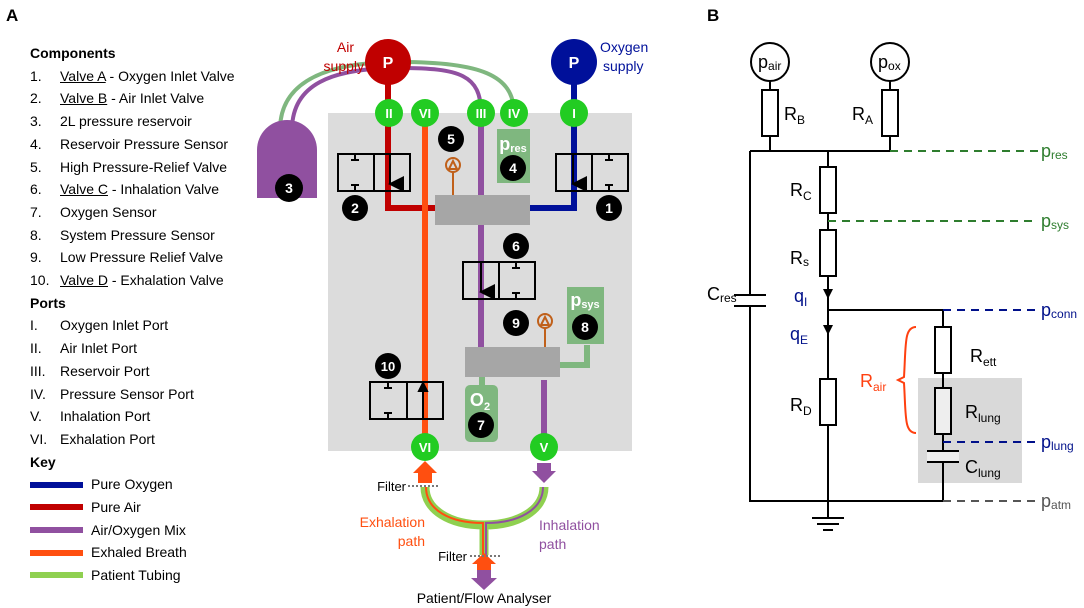 The height and width of the screenshot is (608, 1084). I want to click on inhalation-path-label: Inhalation, so click(569, 525).